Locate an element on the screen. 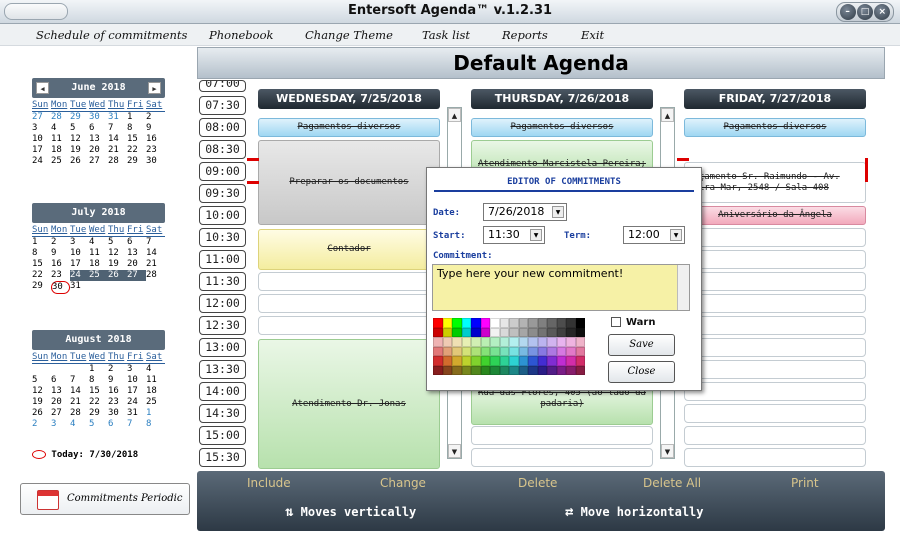  time-slot-label: 15:30 is located at coordinates (222, 457).